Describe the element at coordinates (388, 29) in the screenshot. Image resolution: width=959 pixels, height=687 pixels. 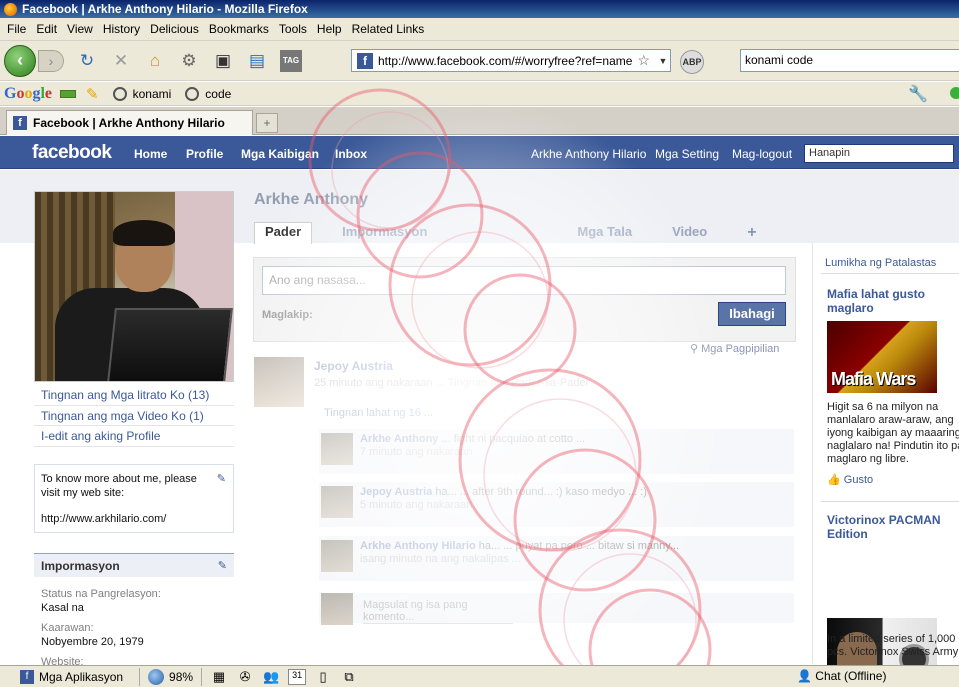
I see `menu-related-links: Related Links` at that location.